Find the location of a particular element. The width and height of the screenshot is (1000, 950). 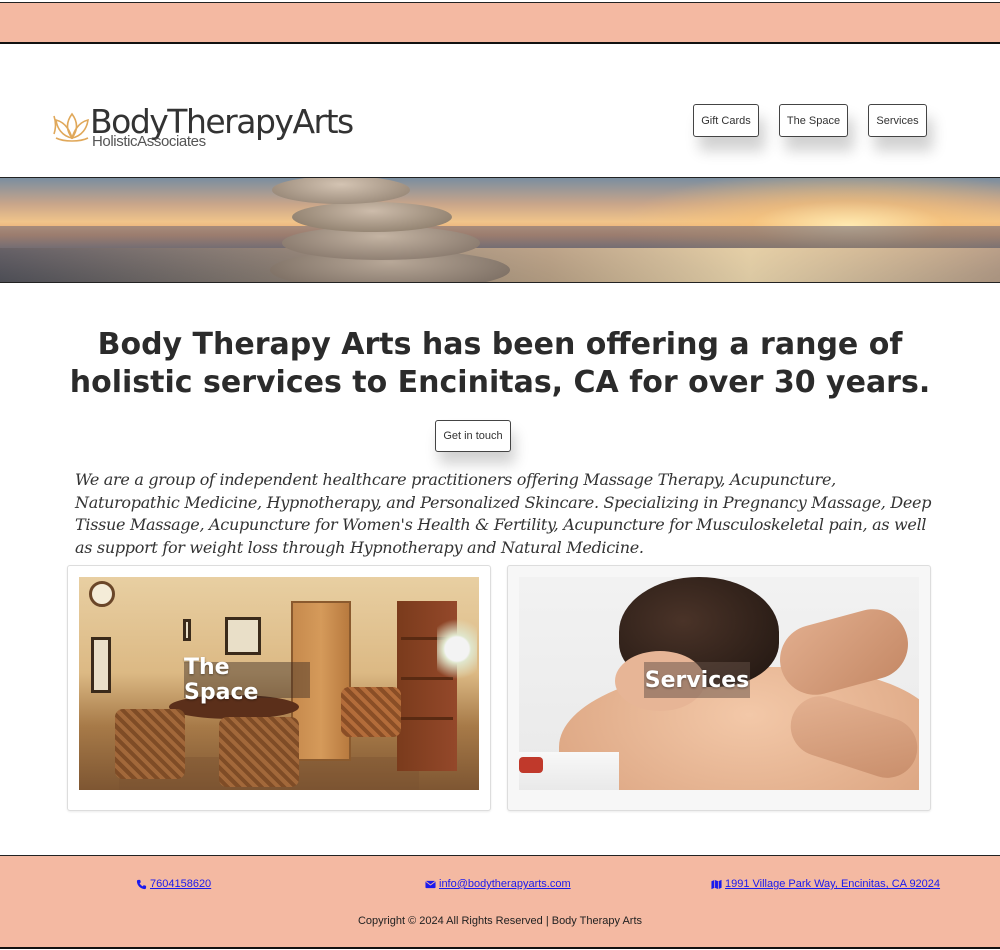

services-card: Services is located at coordinates (719, 688).